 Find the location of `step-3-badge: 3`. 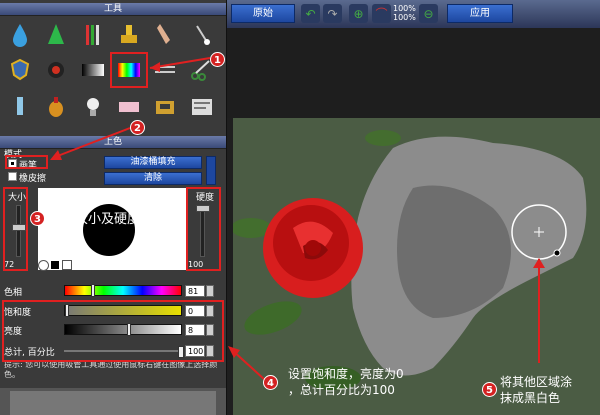

step-3-badge: 3 is located at coordinates (37, 218).